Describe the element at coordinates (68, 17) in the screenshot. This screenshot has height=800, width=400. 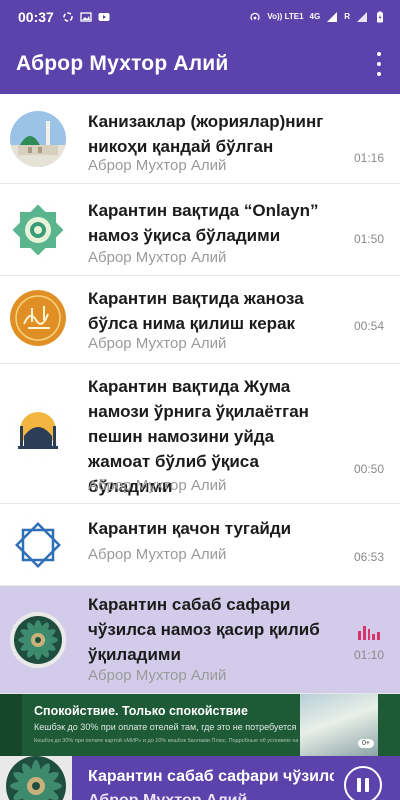
I see `sync-icon` at that location.